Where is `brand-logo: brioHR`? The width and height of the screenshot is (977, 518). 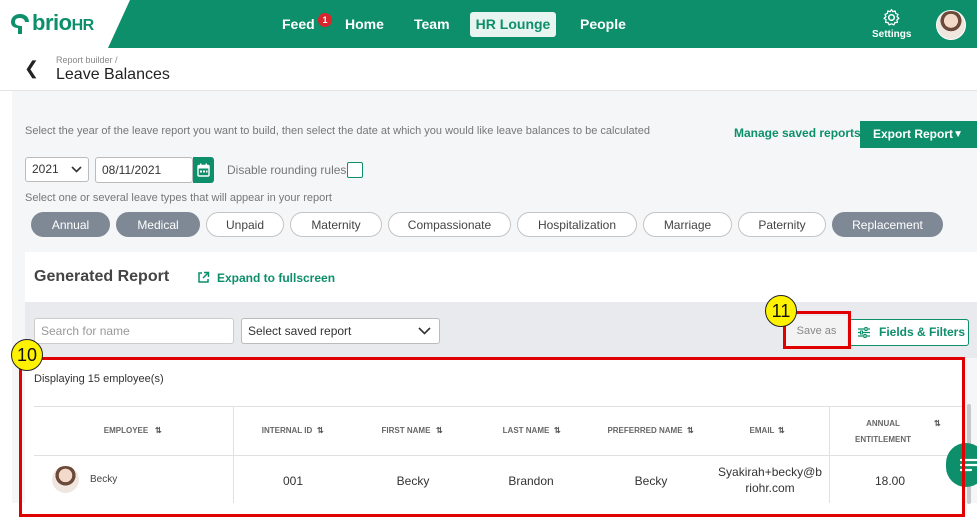 brand-logo: brioHR is located at coordinates (63, 23).